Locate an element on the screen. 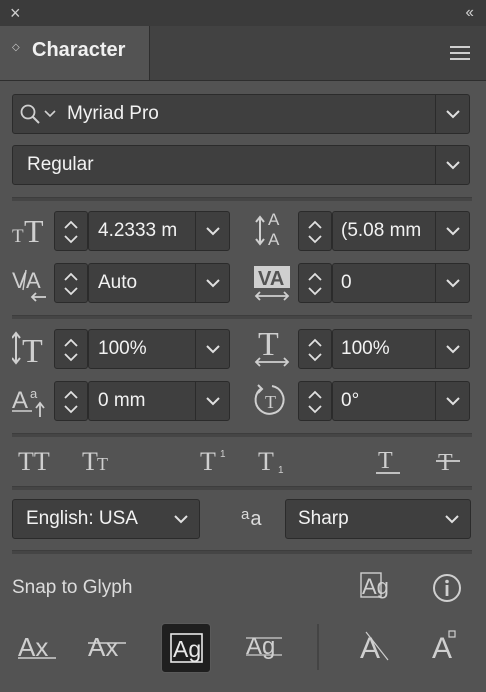  tab-reorder-icon: ◇ is located at coordinates (16, 47).